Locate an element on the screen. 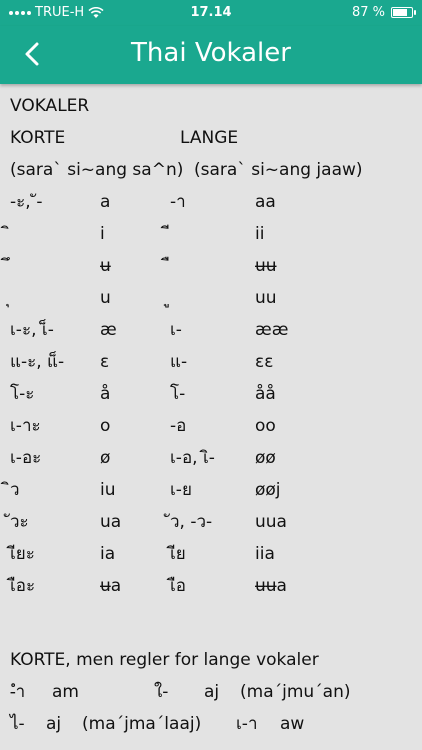 The image size is (422, 750). vowel-cell: โ-ะ is located at coordinates (22, 394).